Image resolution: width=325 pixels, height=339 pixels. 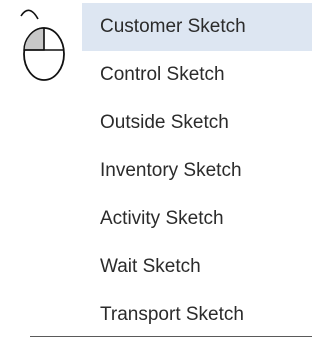 I want to click on mouse-pointer-icon, so click(x=42, y=45).